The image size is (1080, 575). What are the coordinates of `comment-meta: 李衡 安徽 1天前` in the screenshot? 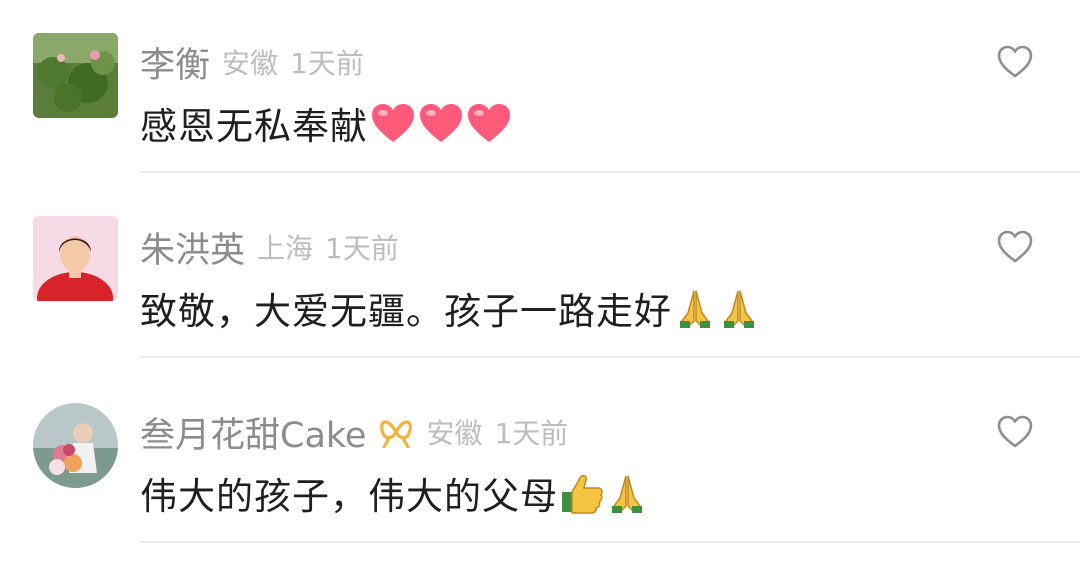 It's located at (252, 62).